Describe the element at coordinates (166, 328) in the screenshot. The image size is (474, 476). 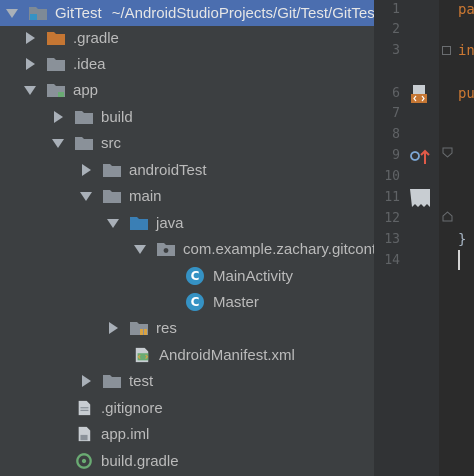
I see `tree-item-label: res` at that location.